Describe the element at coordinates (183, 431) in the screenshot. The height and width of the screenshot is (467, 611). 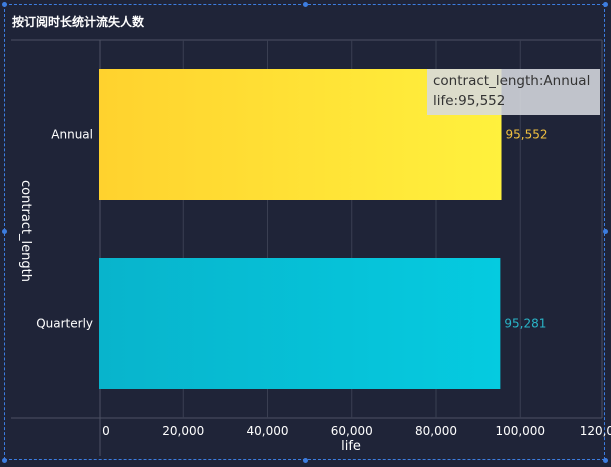
I see `x-tick-label: 20,000` at that location.